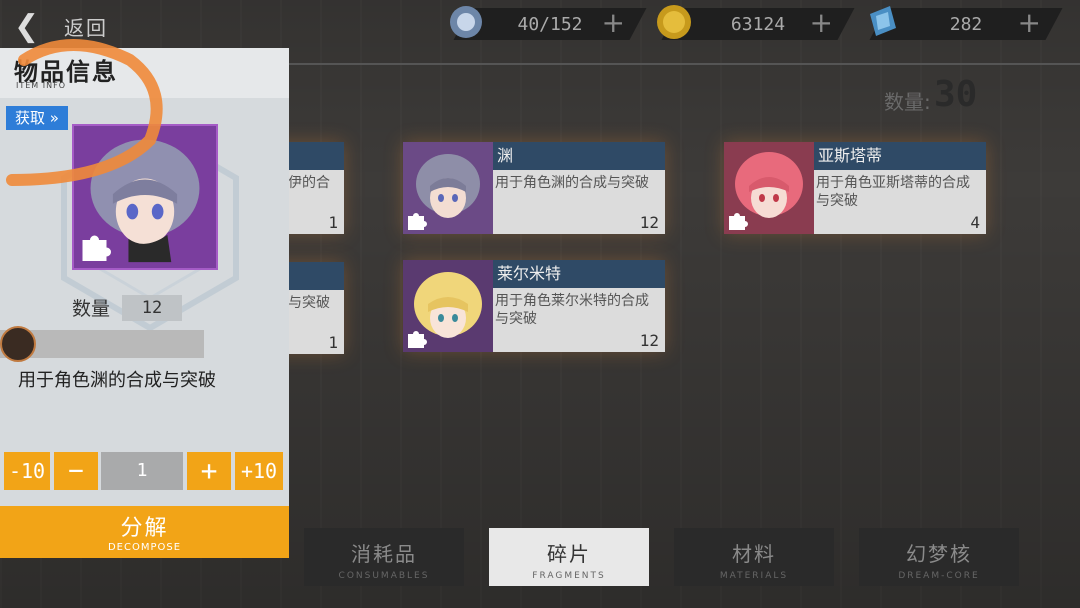 Image resolution: width=1080 pixels, height=608 pixels. I want to click on quantity-label: 数量, so click(91, 309).